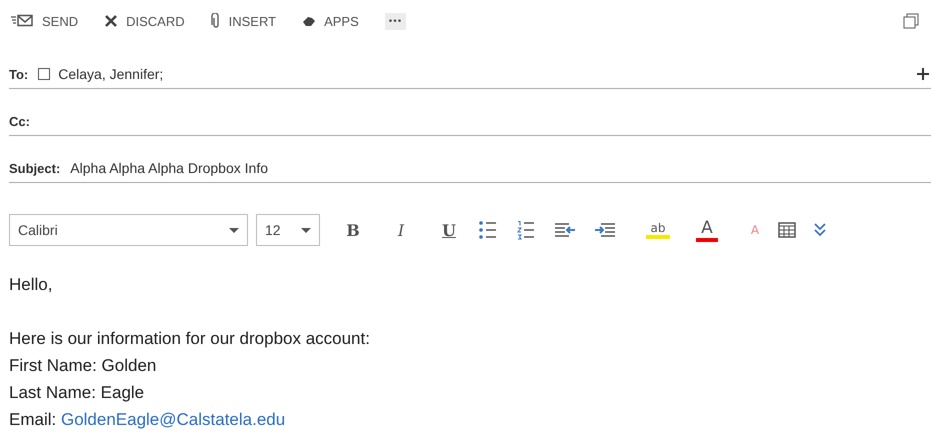 This screenshot has height=442, width=931. What do you see at coordinates (330, 21) in the screenshot?
I see `apps-button: APPS` at bounding box center [330, 21].